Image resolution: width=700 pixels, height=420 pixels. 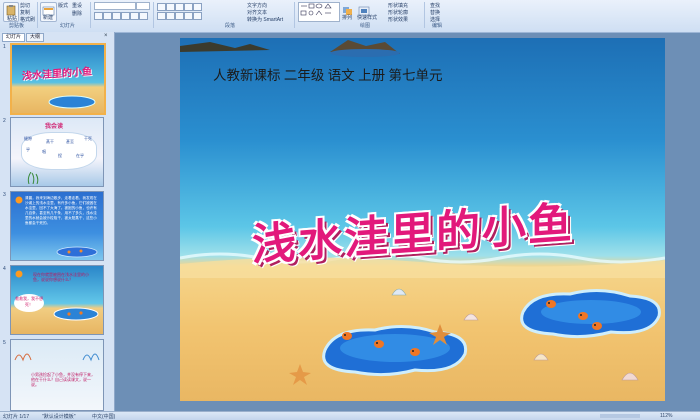 What do you see at coordinates (57, 357) in the screenshot?
I see `coral-border-icon` at bounding box center [57, 357].